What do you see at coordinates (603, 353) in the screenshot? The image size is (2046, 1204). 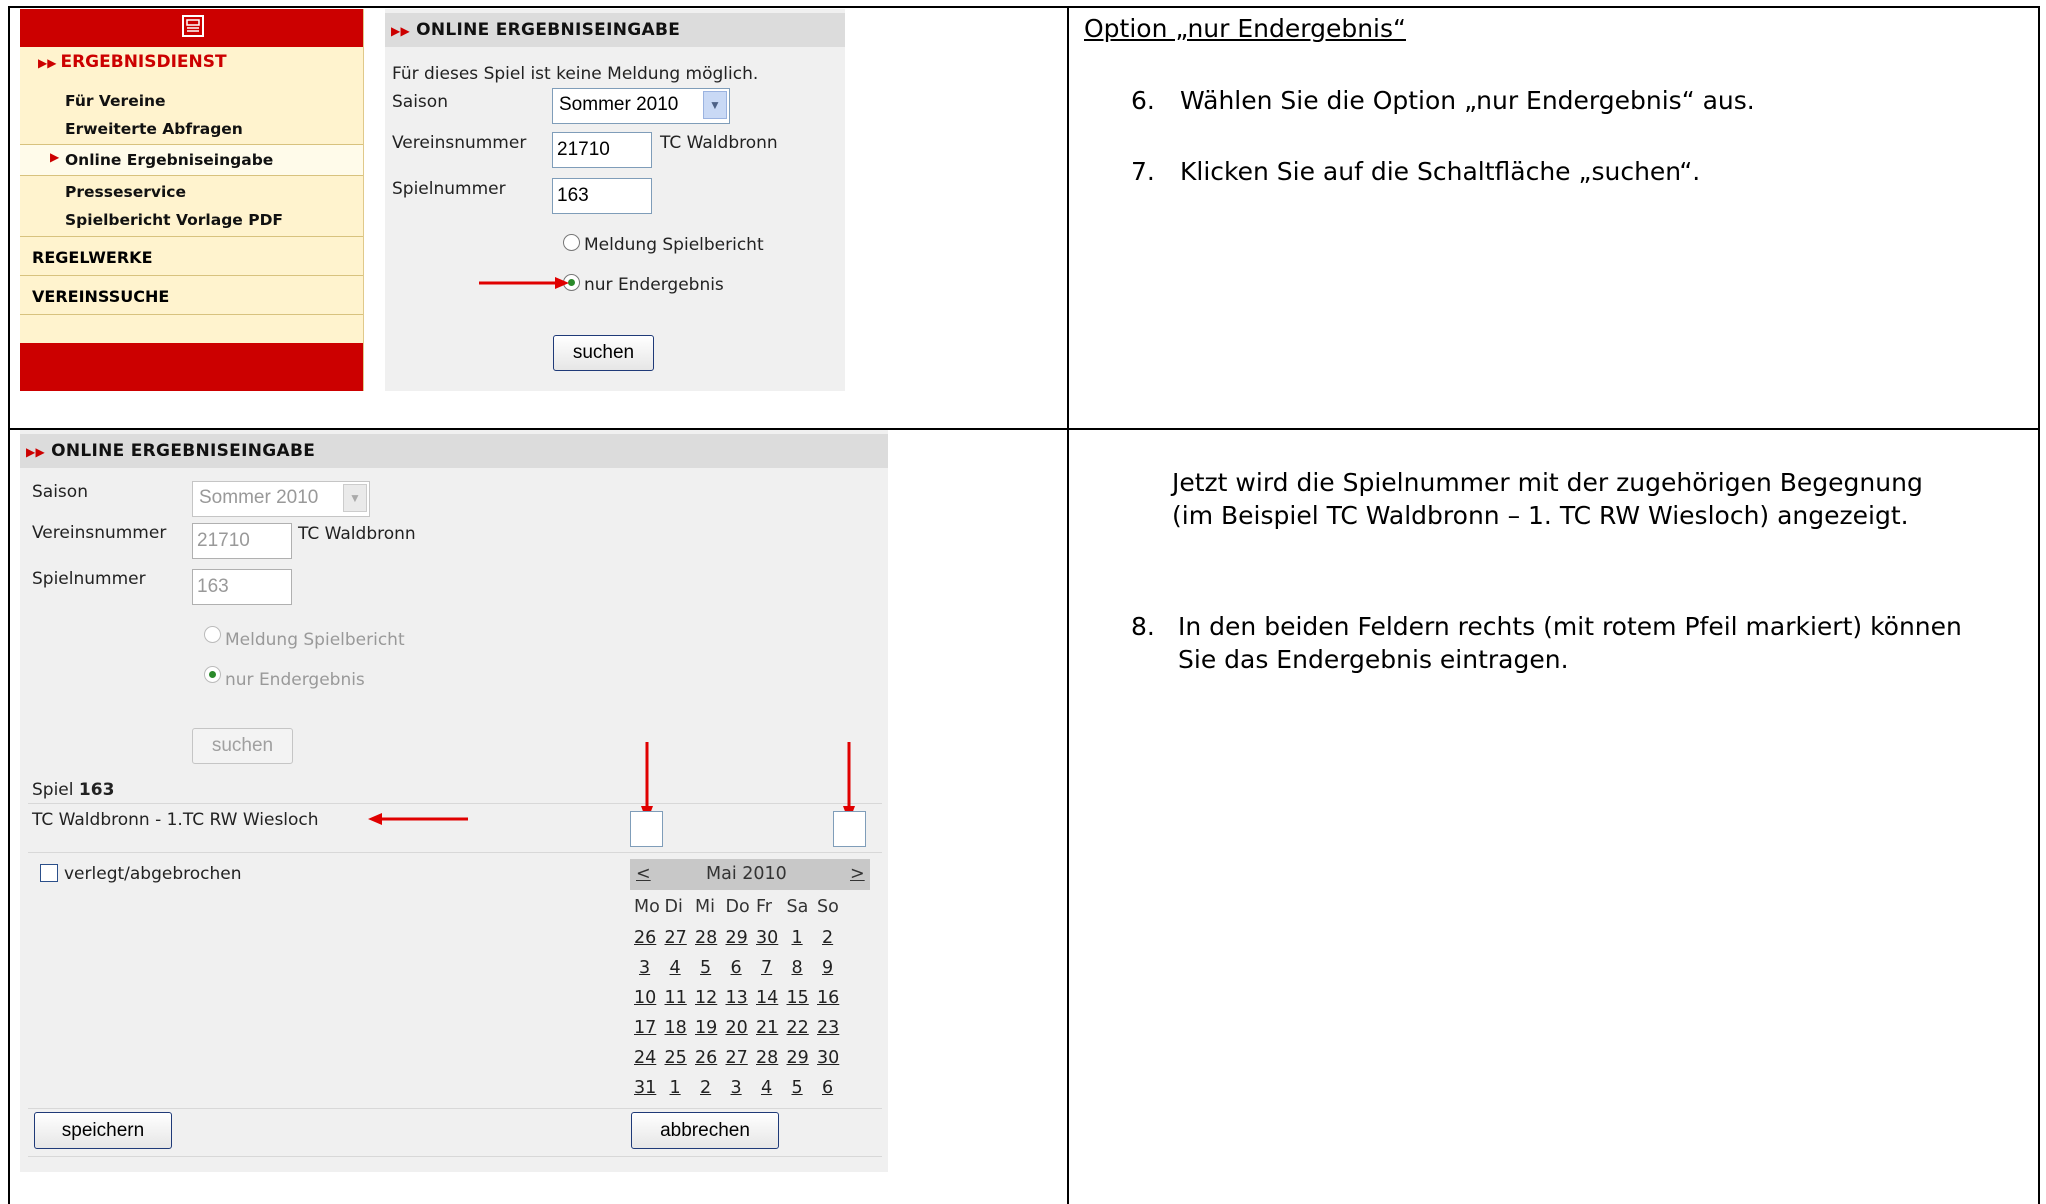 I see `suchen-button: suchen` at bounding box center [603, 353].